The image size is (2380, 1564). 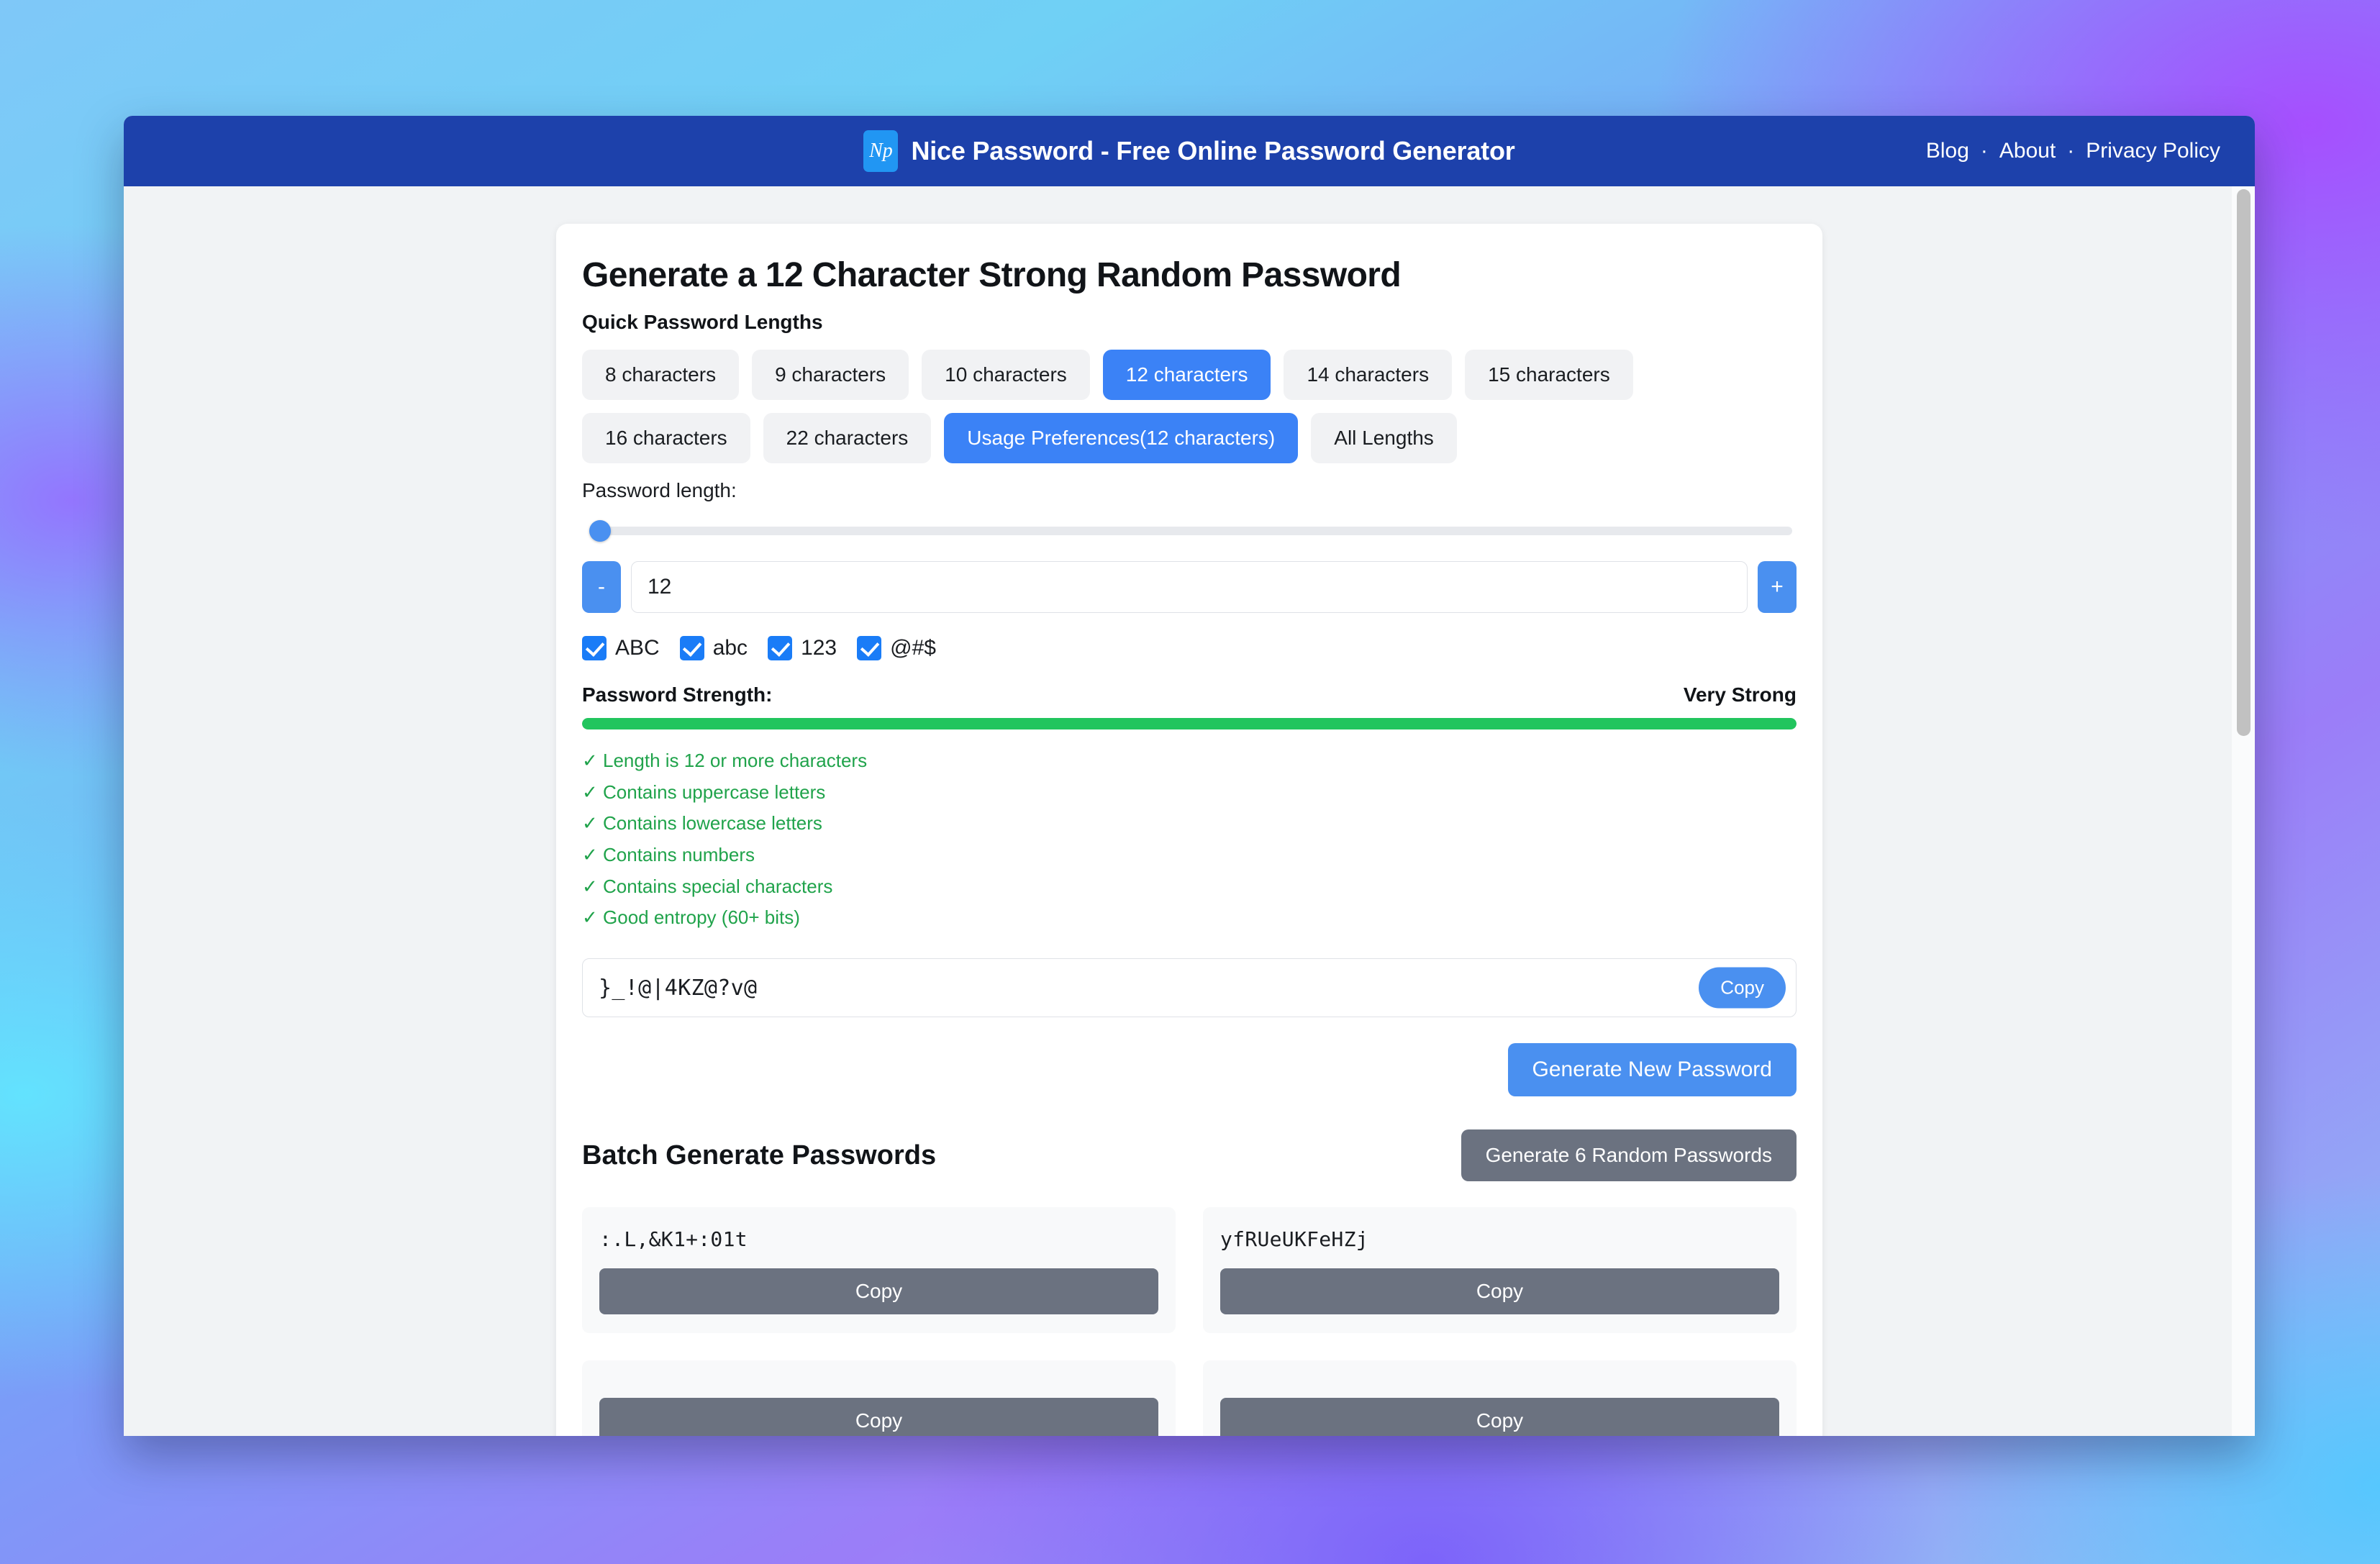 I want to click on page-scrollbar, so click(x=2243, y=811).